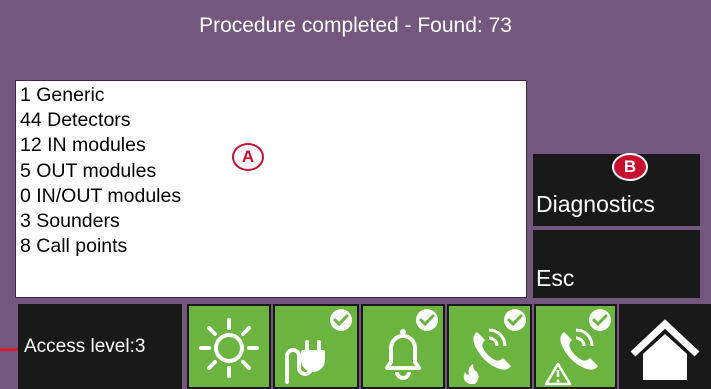 This screenshot has width=711, height=389. Describe the element at coordinates (355, 25) in the screenshot. I see `page-title: Procedure completed - Found: 73` at that location.